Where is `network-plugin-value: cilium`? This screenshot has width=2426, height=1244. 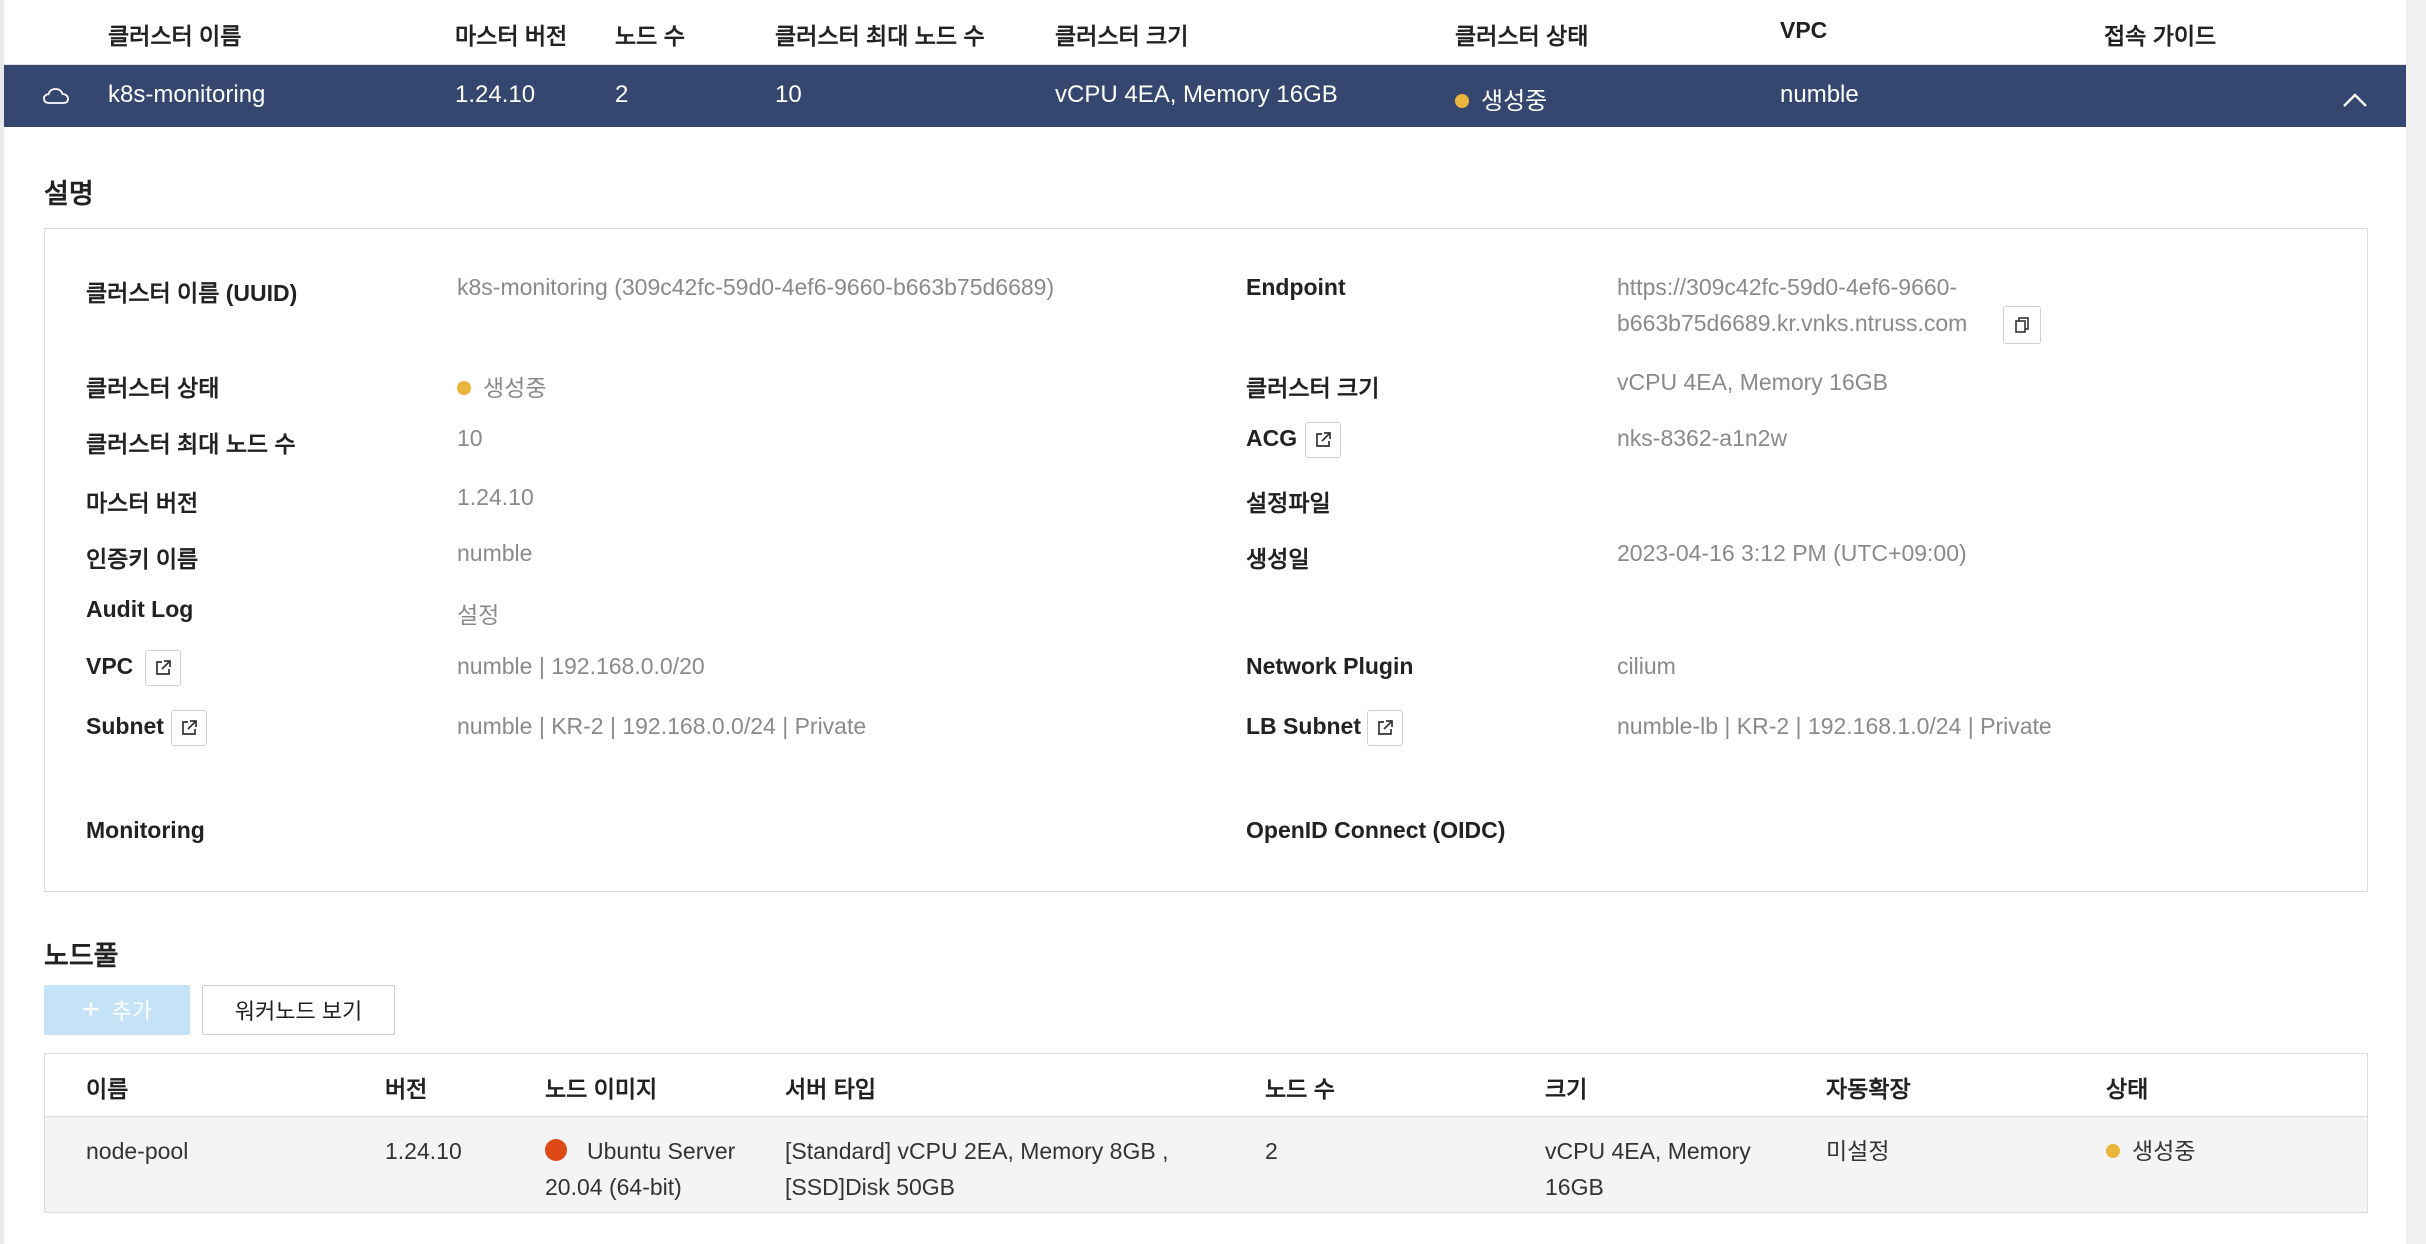 network-plugin-value: cilium is located at coordinates (1646, 666).